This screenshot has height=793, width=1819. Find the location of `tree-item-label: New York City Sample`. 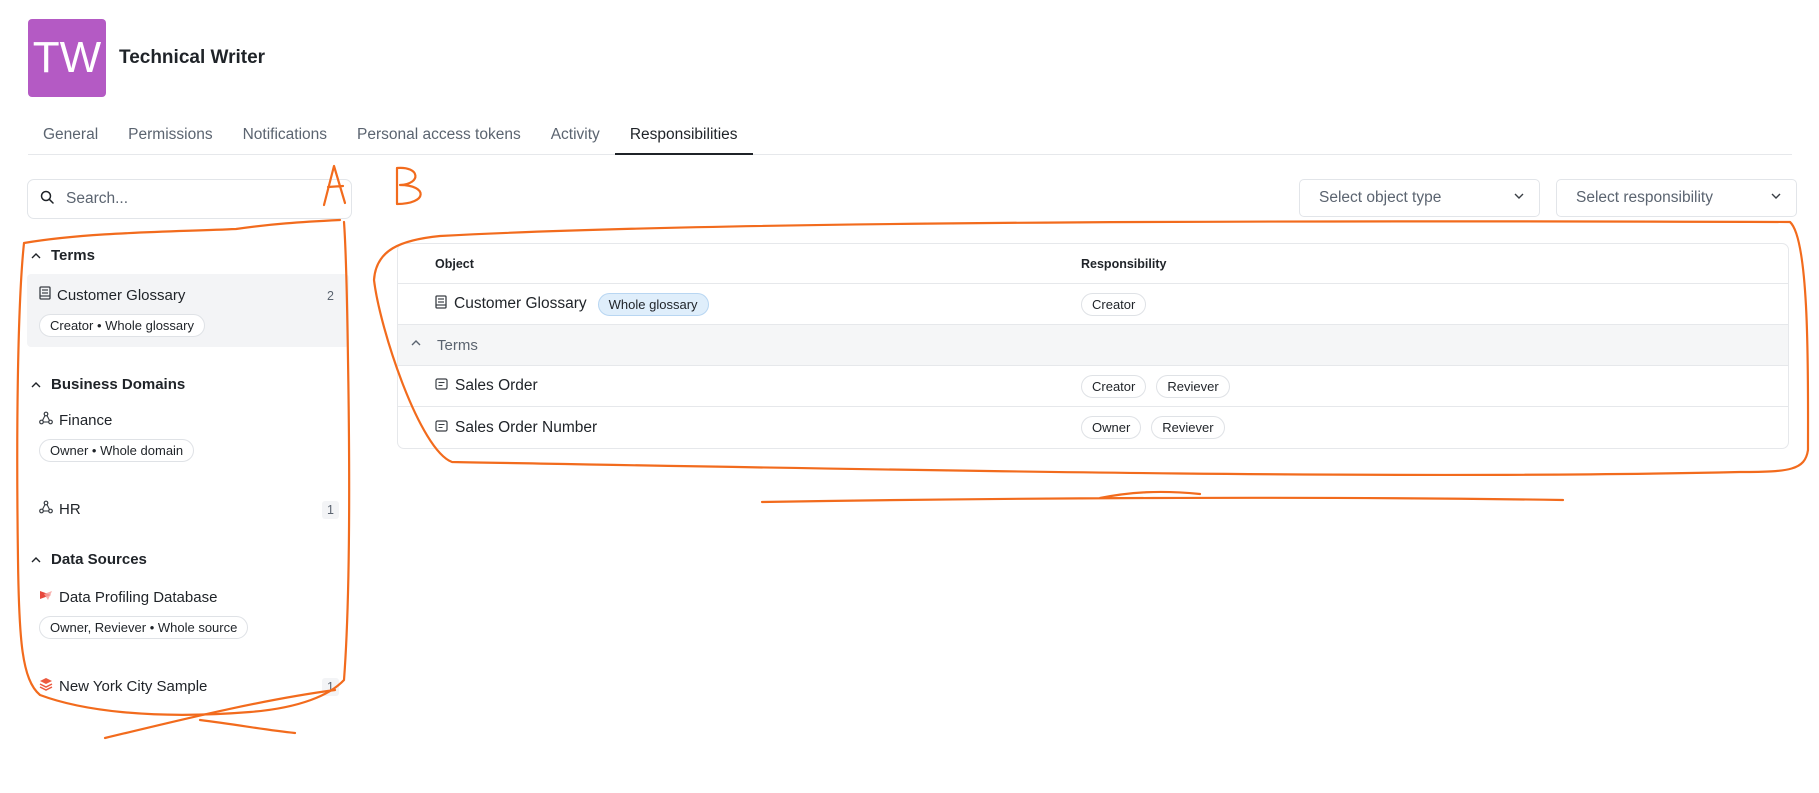

tree-item-label: New York City Sample is located at coordinates (133, 686).